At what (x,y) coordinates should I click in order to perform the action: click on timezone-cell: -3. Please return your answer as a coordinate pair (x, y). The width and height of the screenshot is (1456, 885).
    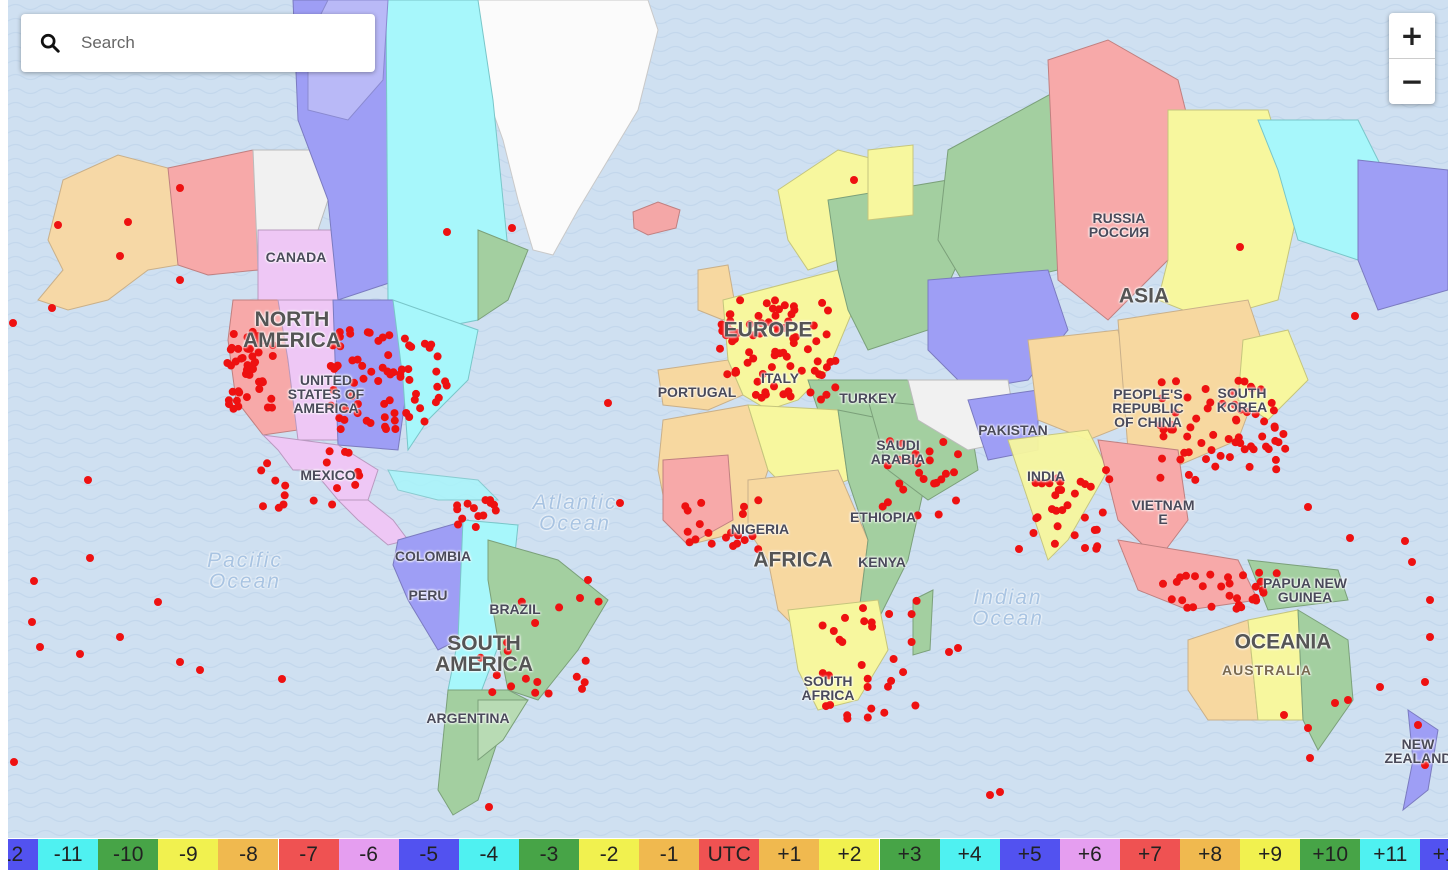
    Looking at the image, I should click on (548, 854).